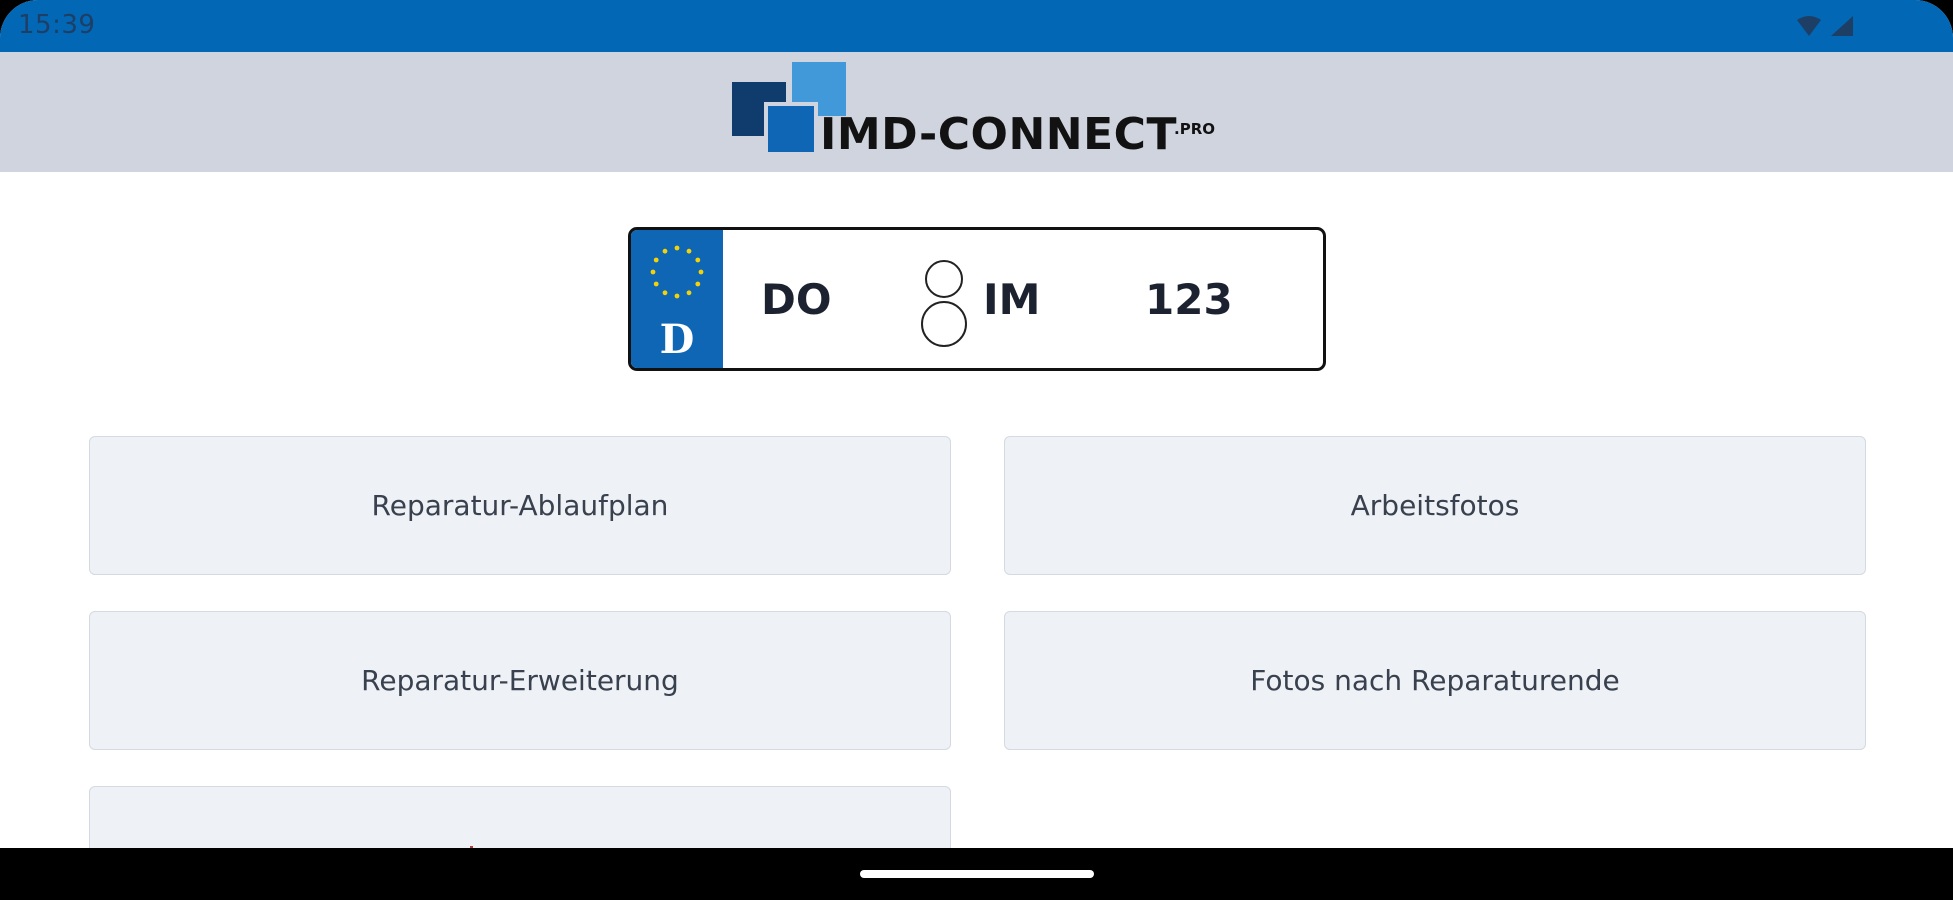 The height and width of the screenshot is (900, 1953). Describe the element at coordinates (1012, 299) in the screenshot. I see `plate-letters: IM` at that location.